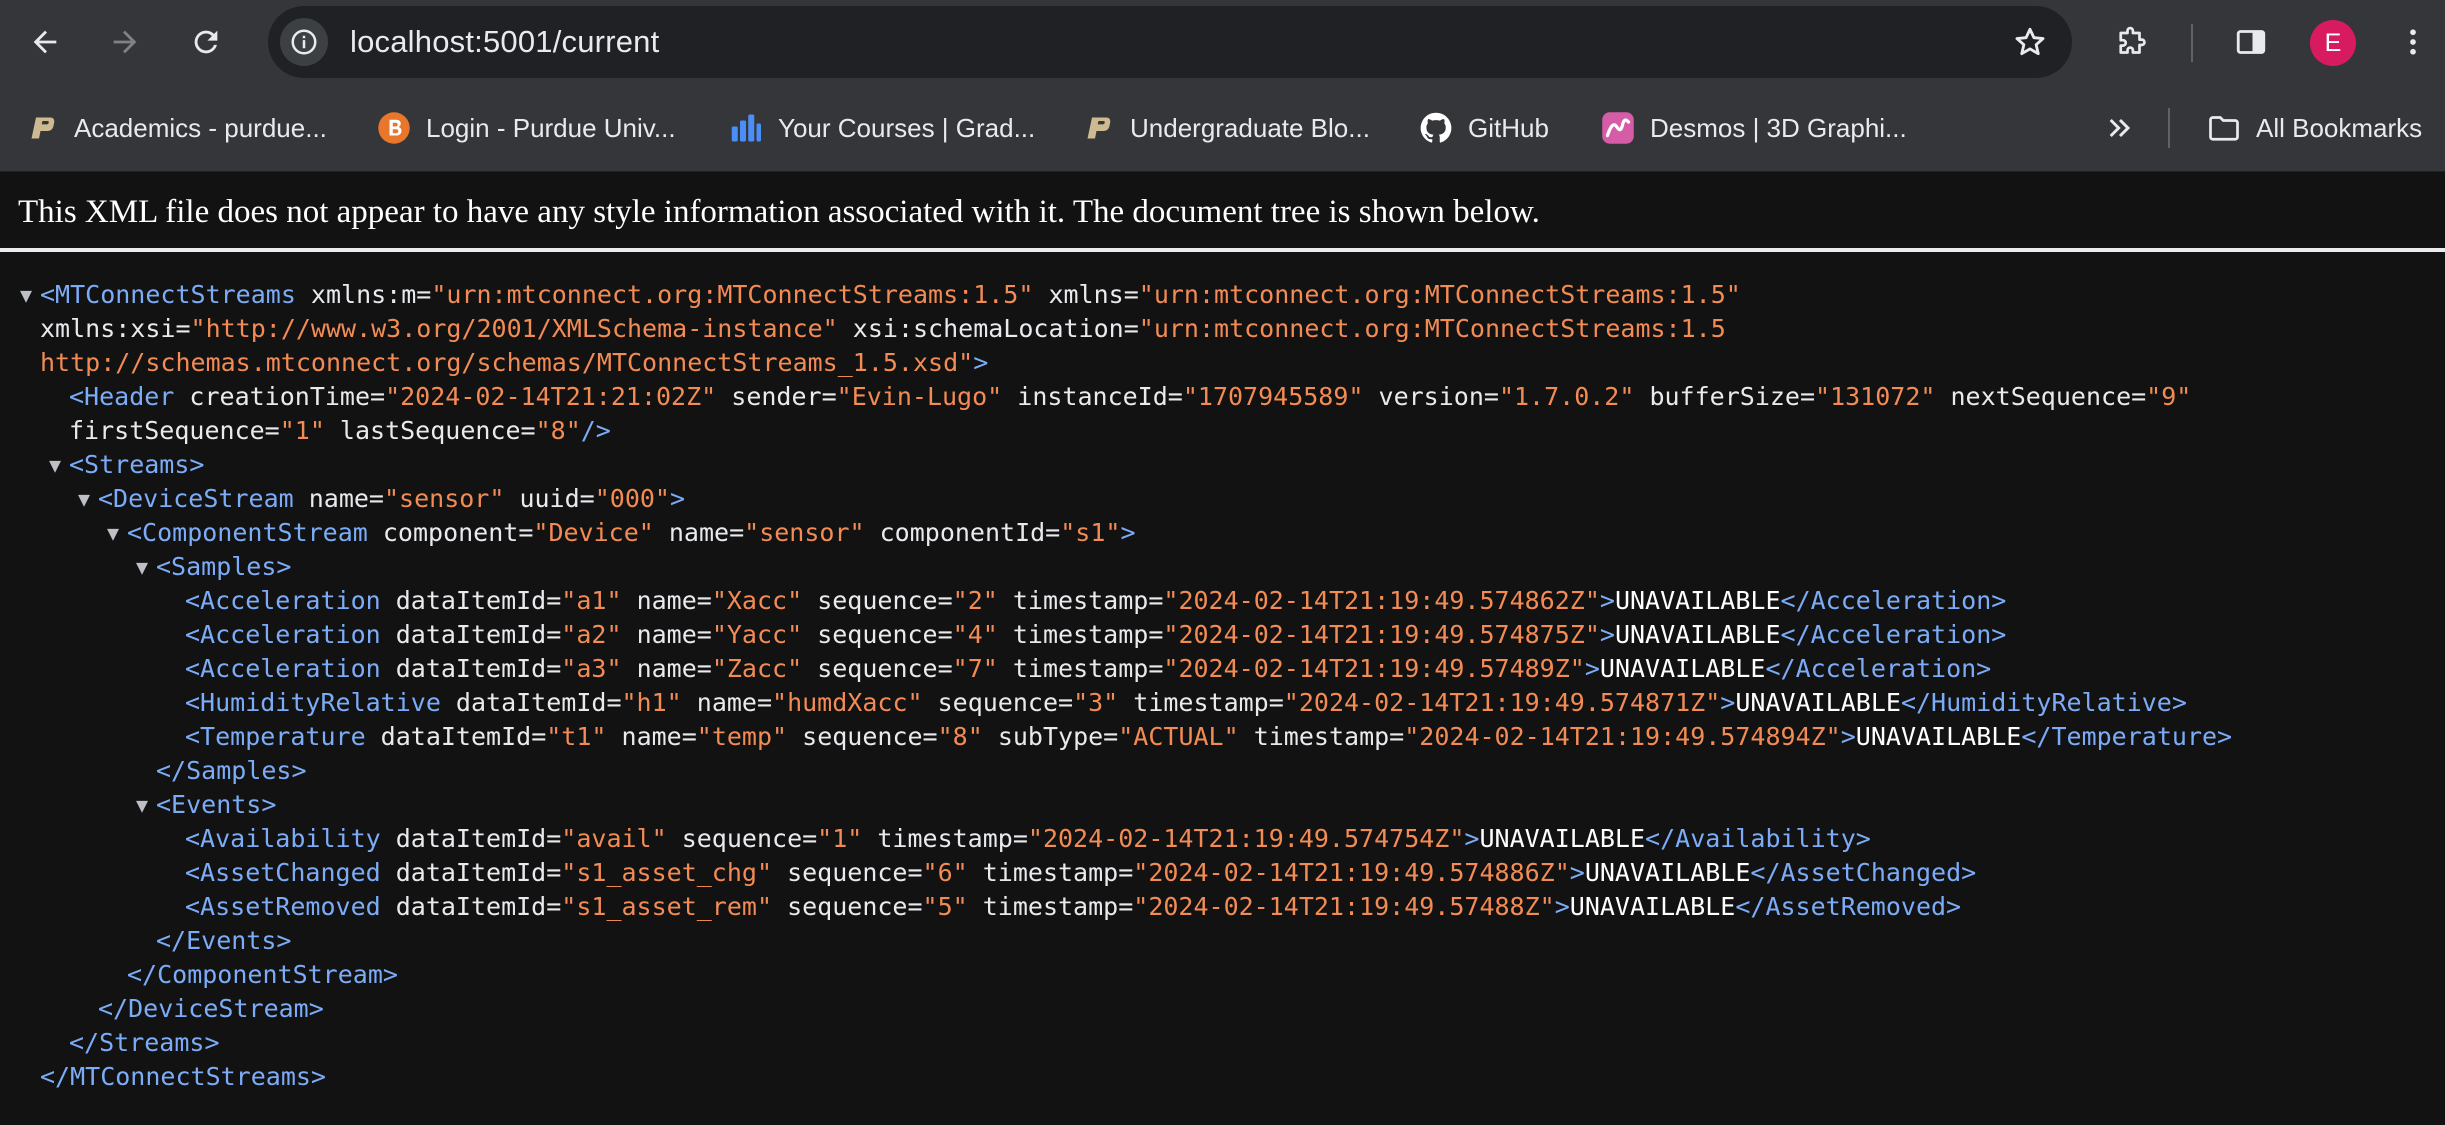 The width and height of the screenshot is (2445, 1125). Describe the element at coordinates (591, 634) in the screenshot. I see `xml-attribute-value: "a2"` at that location.